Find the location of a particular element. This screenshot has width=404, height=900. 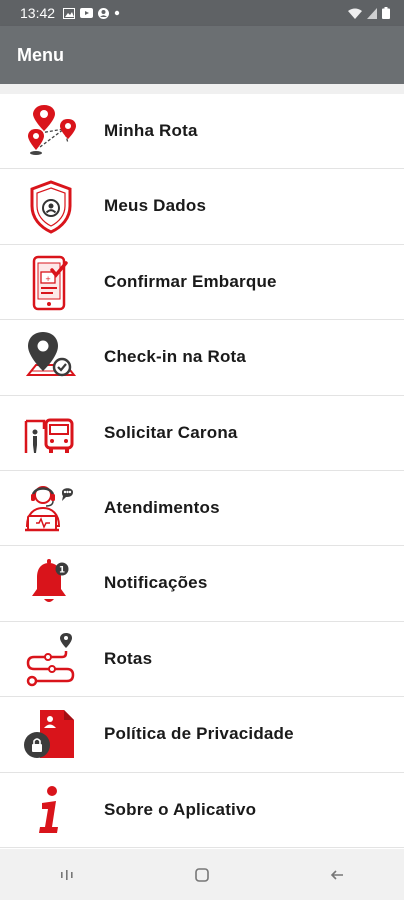

privacy-document-icon is located at coordinates (49, 734).